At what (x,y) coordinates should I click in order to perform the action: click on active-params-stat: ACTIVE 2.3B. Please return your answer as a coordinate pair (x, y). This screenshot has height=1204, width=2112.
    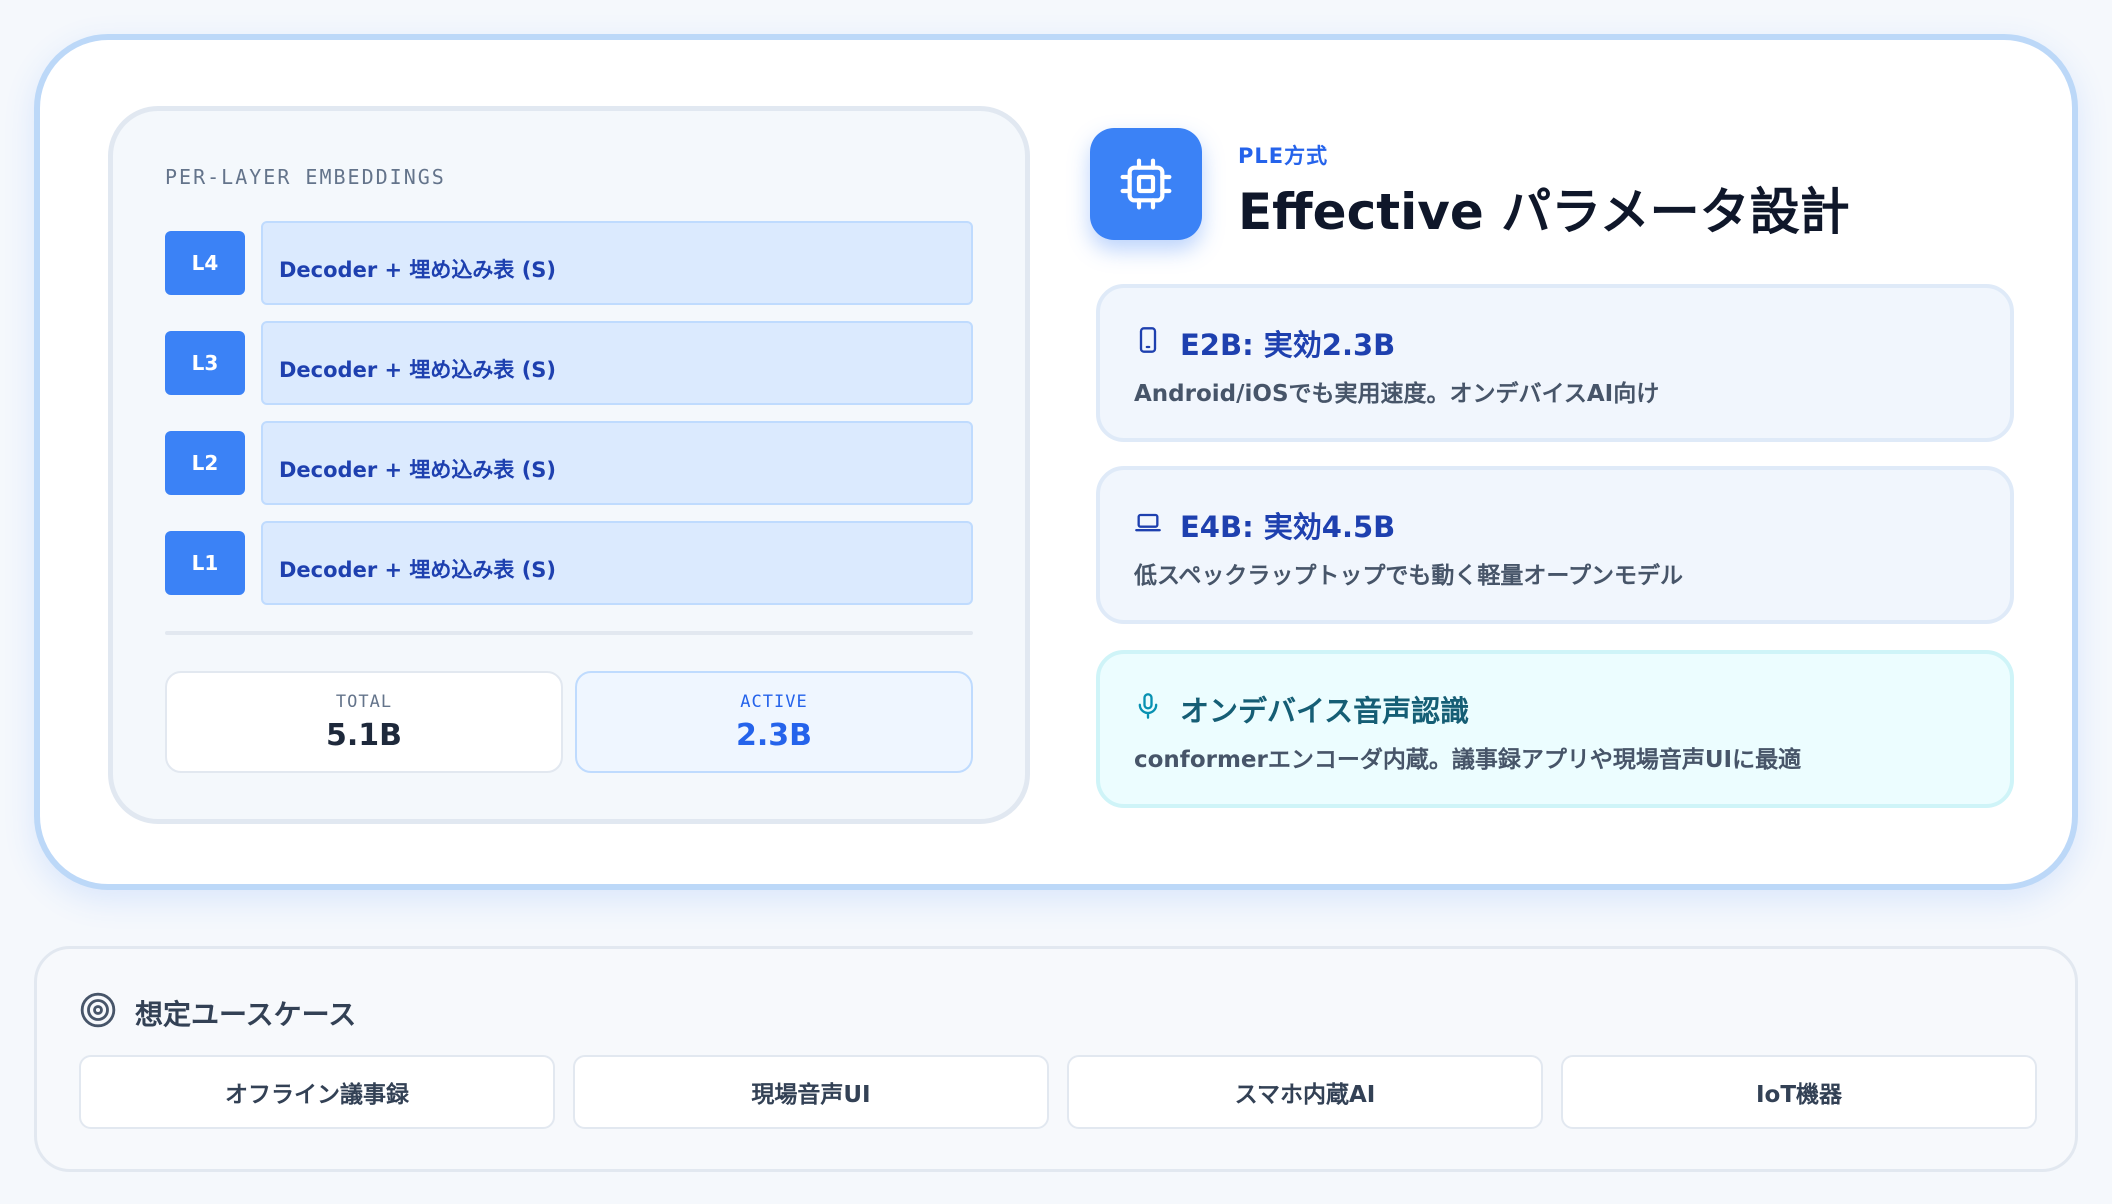
    Looking at the image, I should click on (774, 722).